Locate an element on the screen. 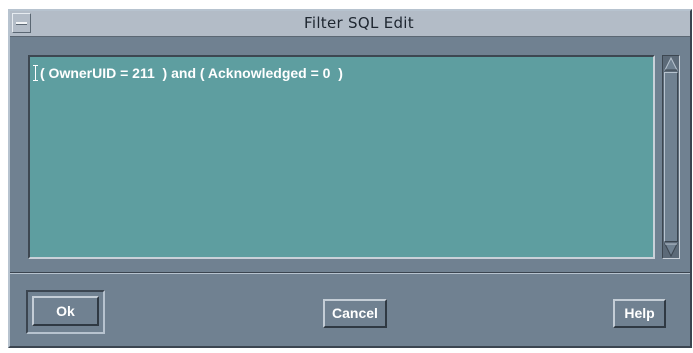 This screenshot has width=693, height=353. window-title: Filter SQL Edit is located at coordinates (359, 23).